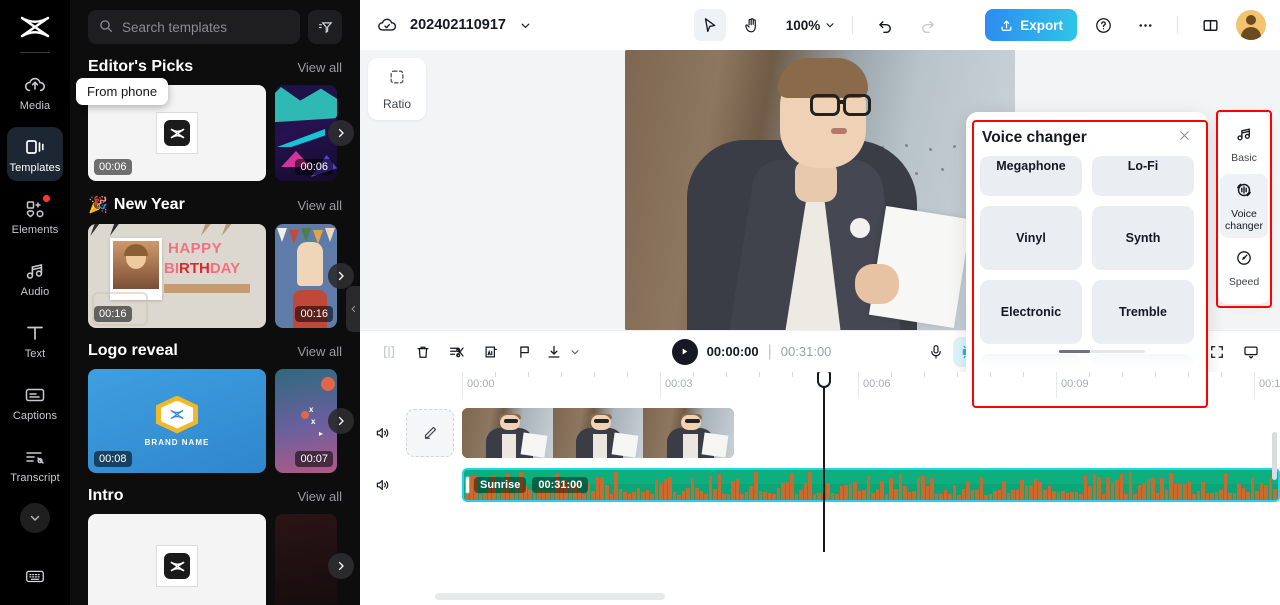  What do you see at coordinates (1031, 238) in the screenshot?
I see `voice-option-vinyl: Vinyl` at bounding box center [1031, 238].